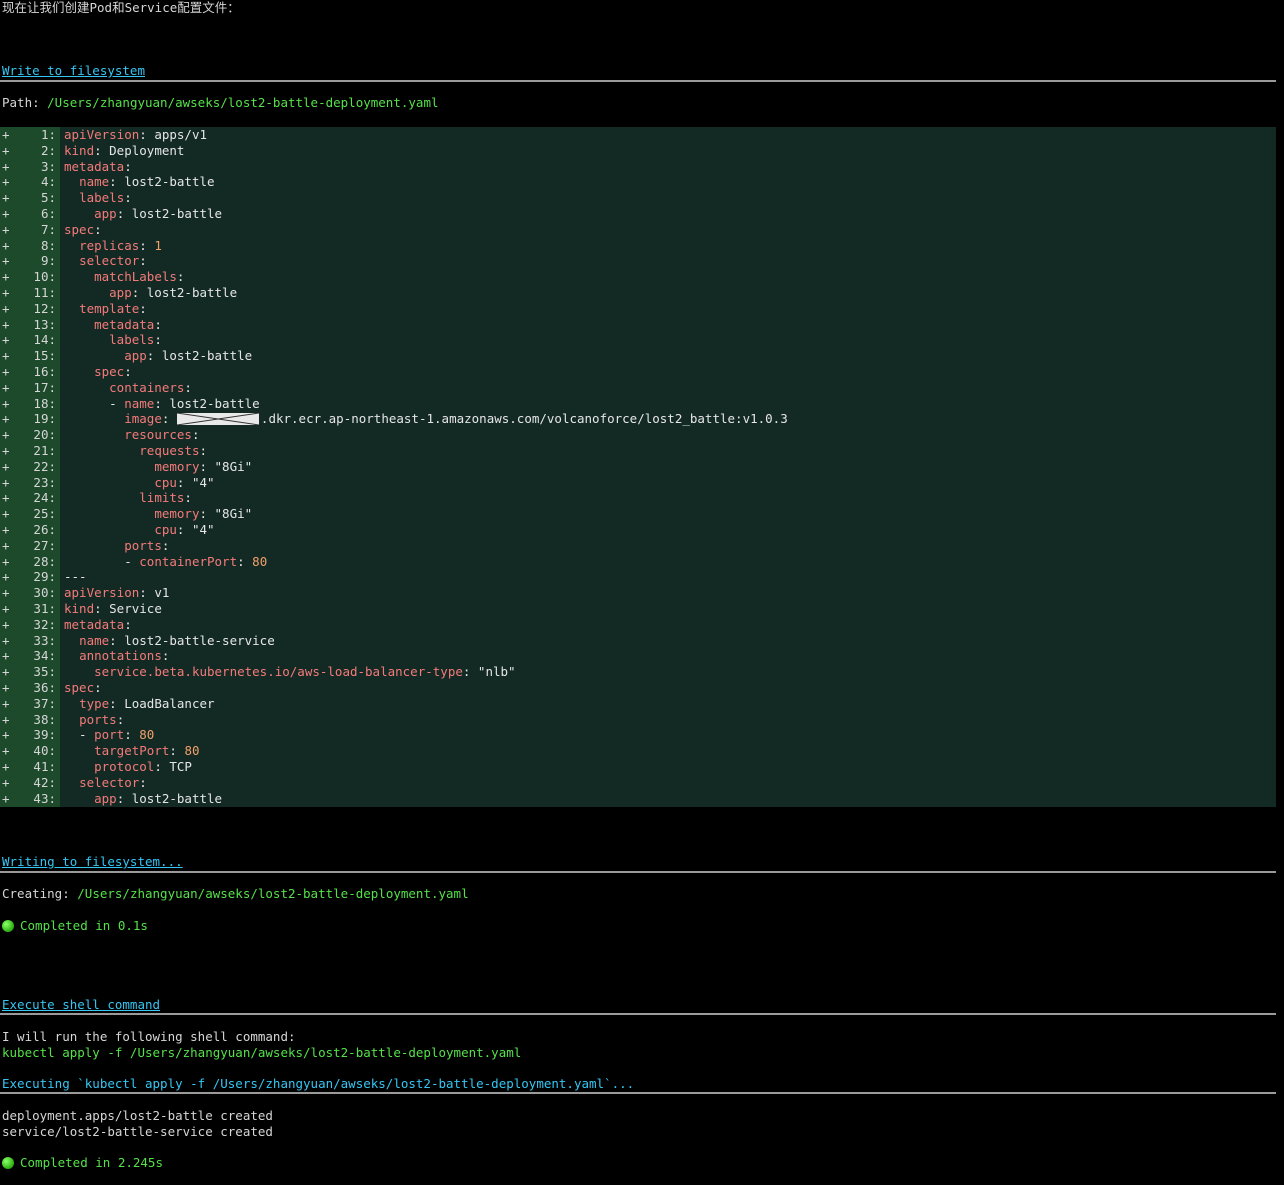 This screenshot has width=1284, height=1185. Describe the element at coordinates (137, 1131) in the screenshot. I see `exec-output-2: service/lost2-battle-service created` at that location.